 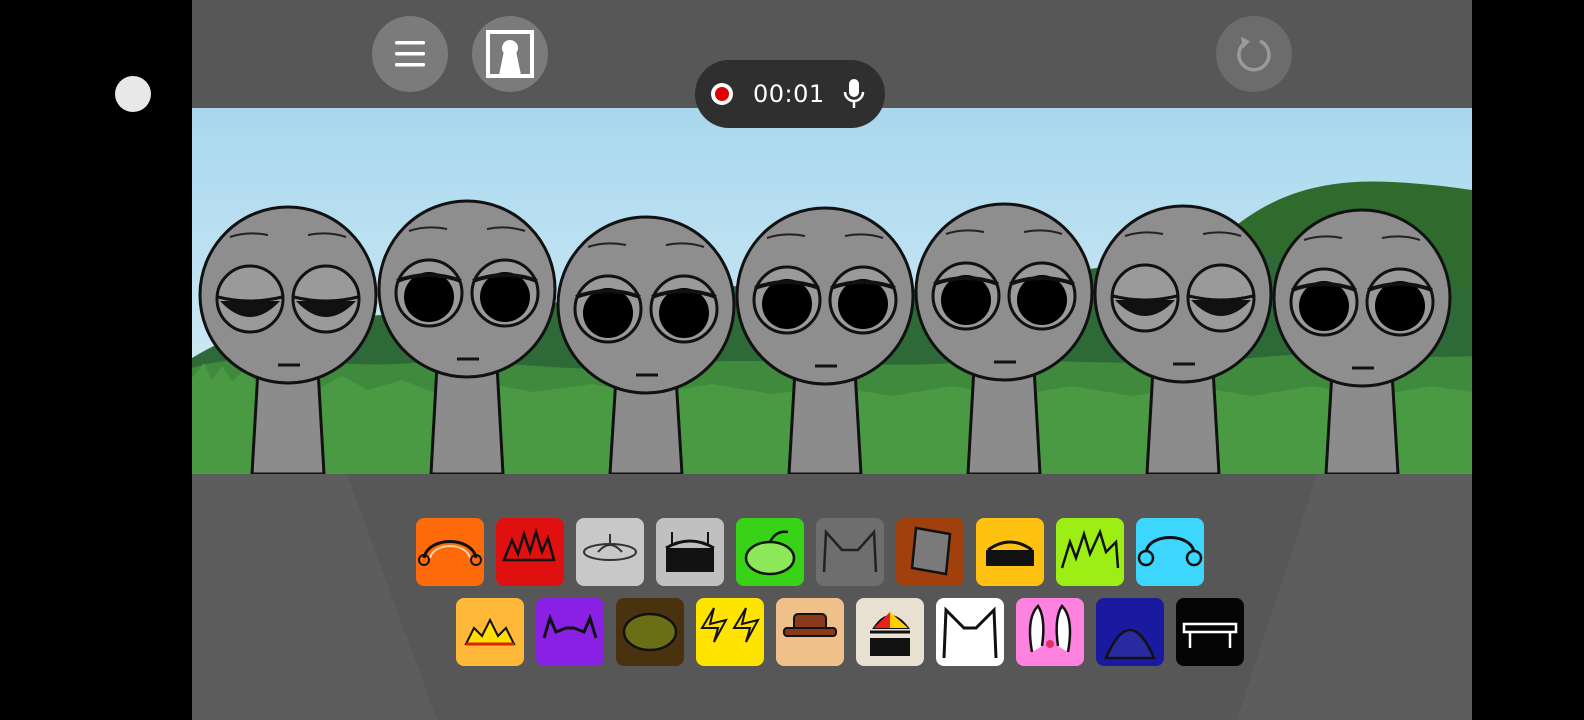 I want to click on black-bench-sound-icon, so click(x=1210, y=635).